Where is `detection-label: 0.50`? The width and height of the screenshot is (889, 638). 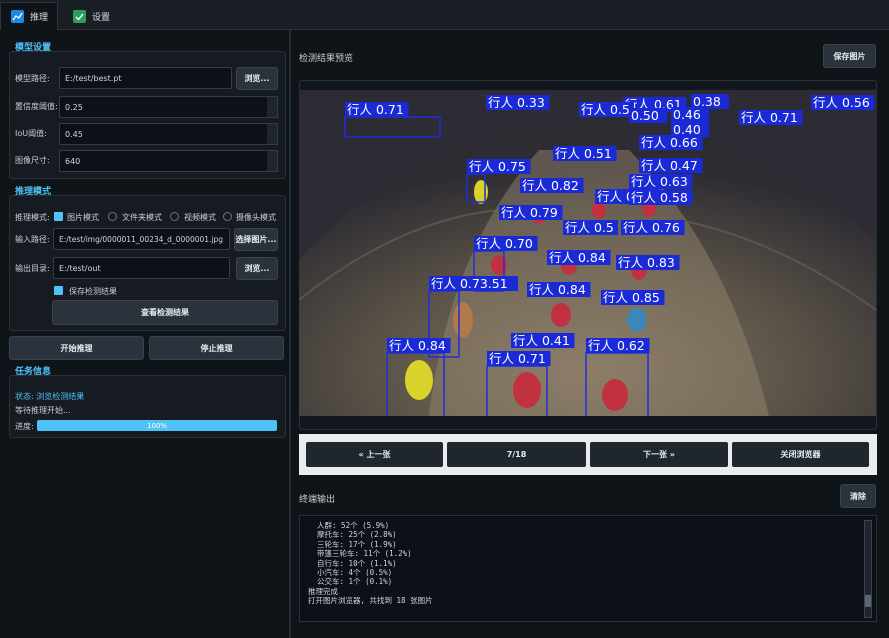 detection-label: 0.50 is located at coordinates (645, 115).